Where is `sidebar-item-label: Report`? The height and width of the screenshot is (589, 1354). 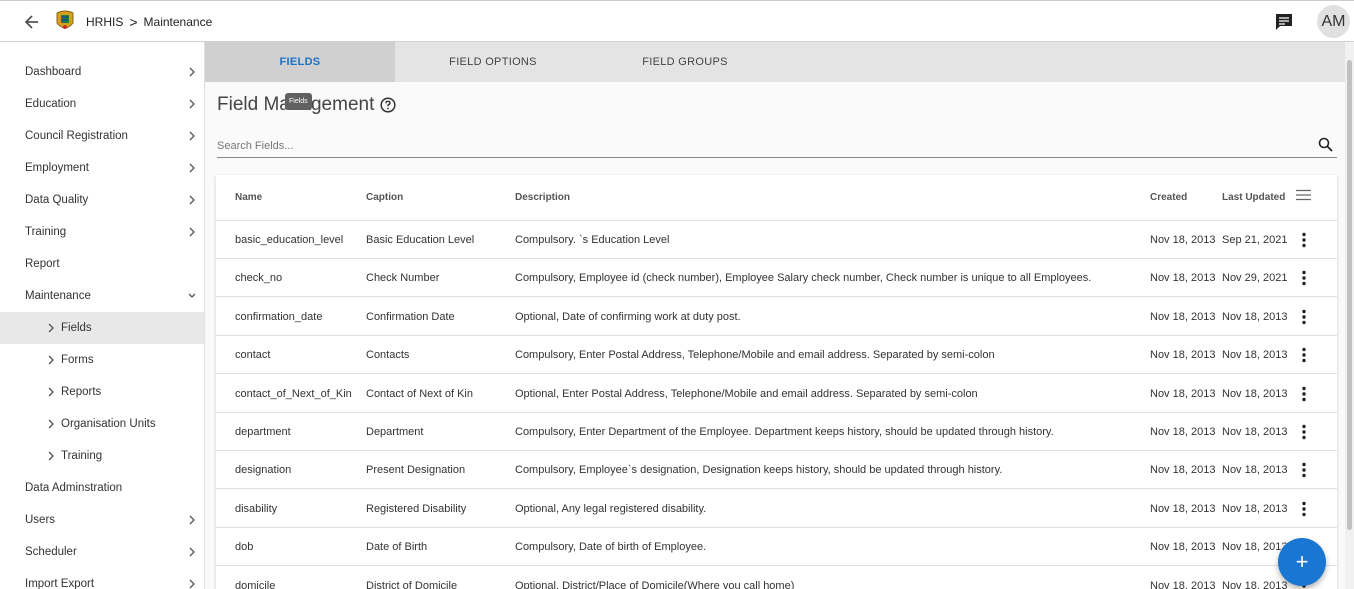
sidebar-item-label: Report is located at coordinates (42, 264).